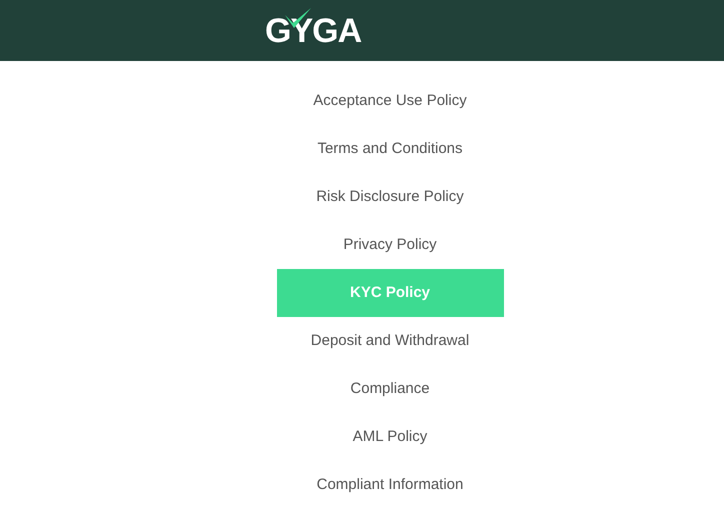 Image resolution: width=724 pixels, height=527 pixels. I want to click on logo: GYGA, so click(313, 31).